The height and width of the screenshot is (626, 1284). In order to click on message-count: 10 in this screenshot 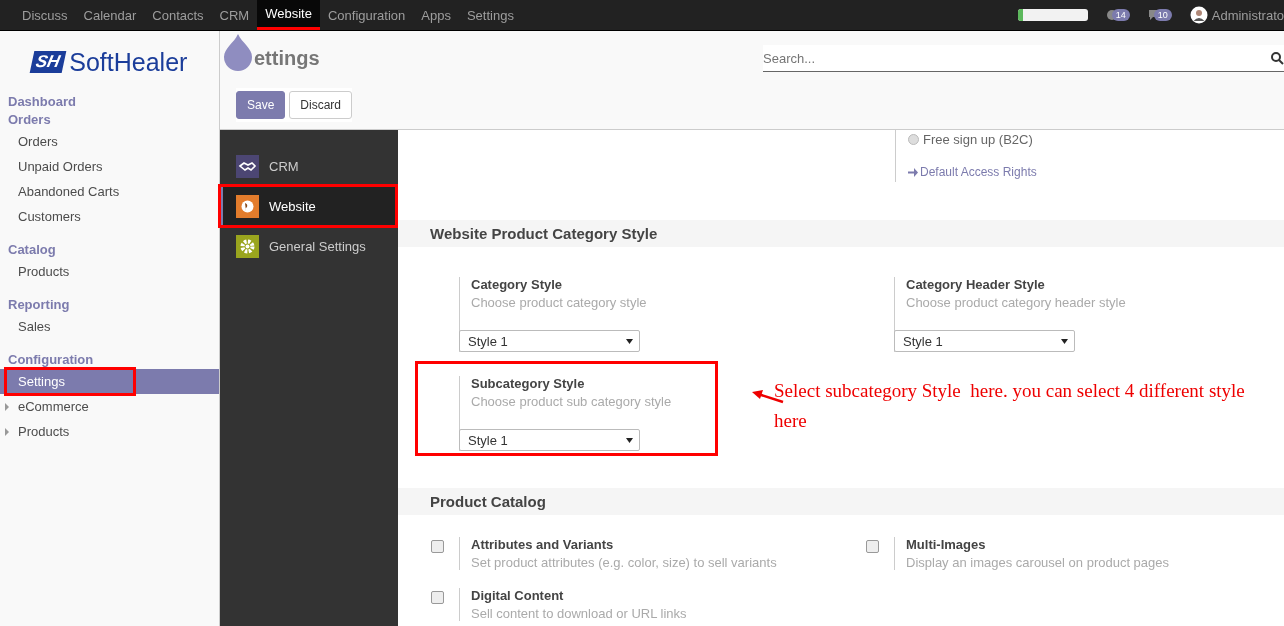, I will do `click(1162, 15)`.